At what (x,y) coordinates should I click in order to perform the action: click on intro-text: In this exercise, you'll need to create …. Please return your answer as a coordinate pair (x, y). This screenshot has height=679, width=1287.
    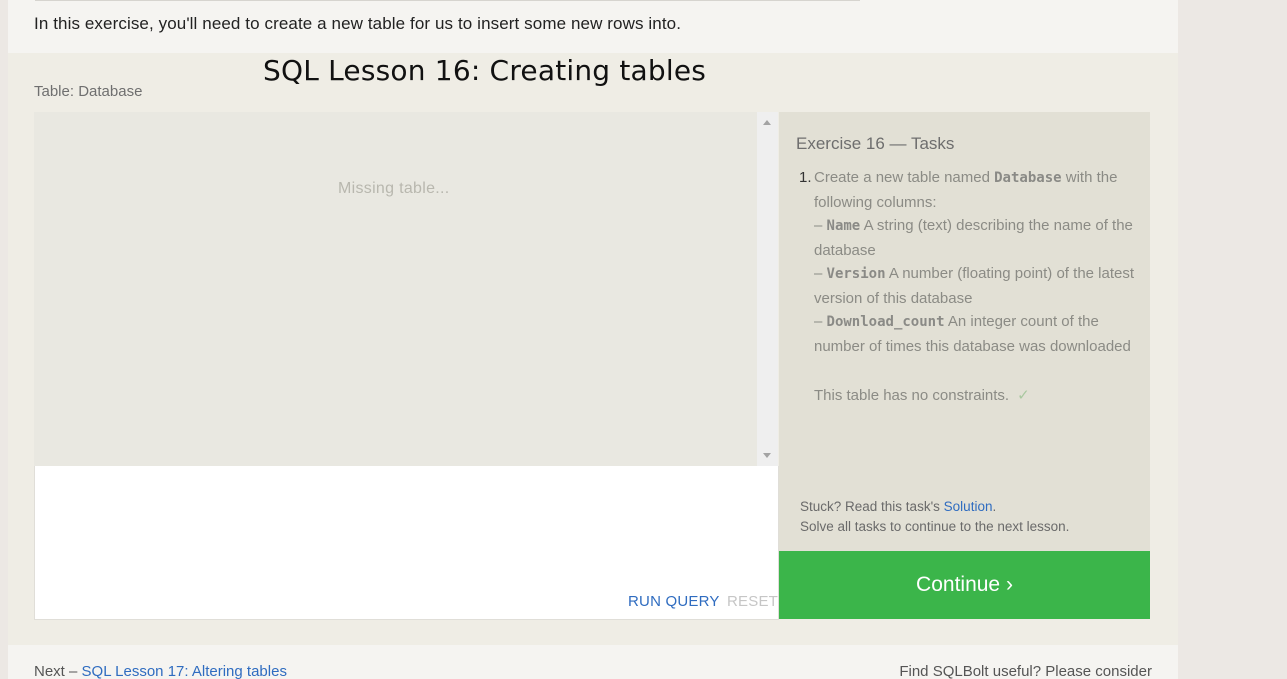
    Looking at the image, I should click on (358, 23).